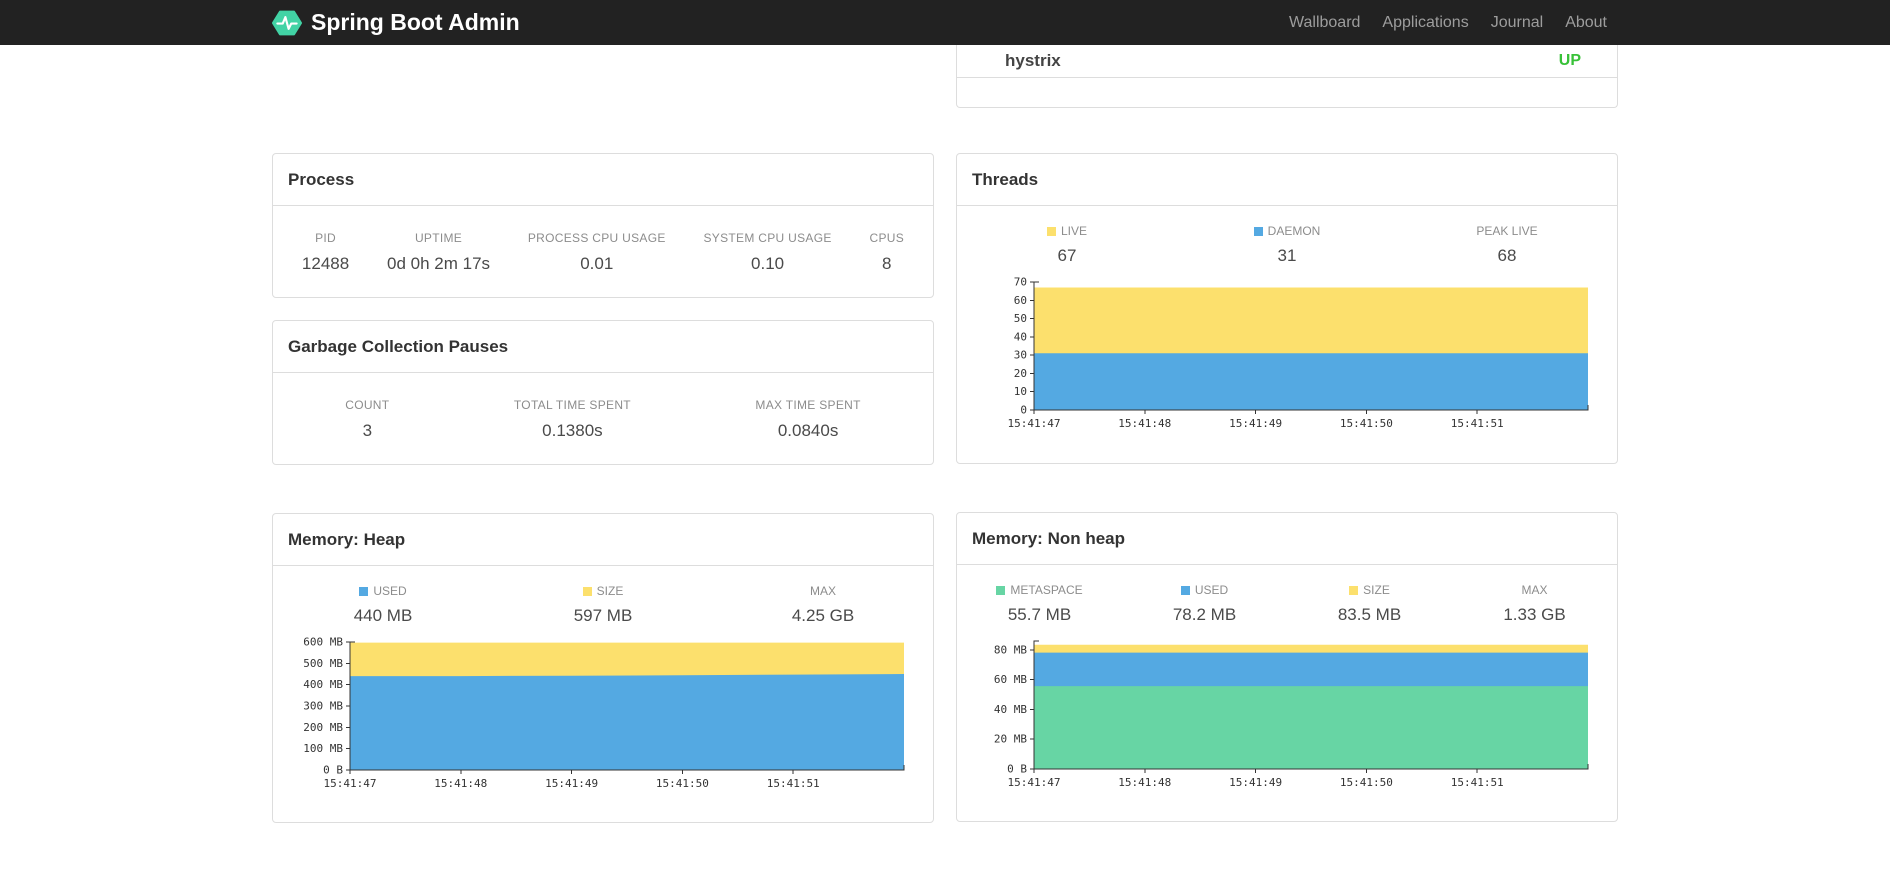 The width and height of the screenshot is (1890, 892). What do you see at coordinates (367, 418) in the screenshot?
I see `stat-gc-count: COUNT 3` at bounding box center [367, 418].